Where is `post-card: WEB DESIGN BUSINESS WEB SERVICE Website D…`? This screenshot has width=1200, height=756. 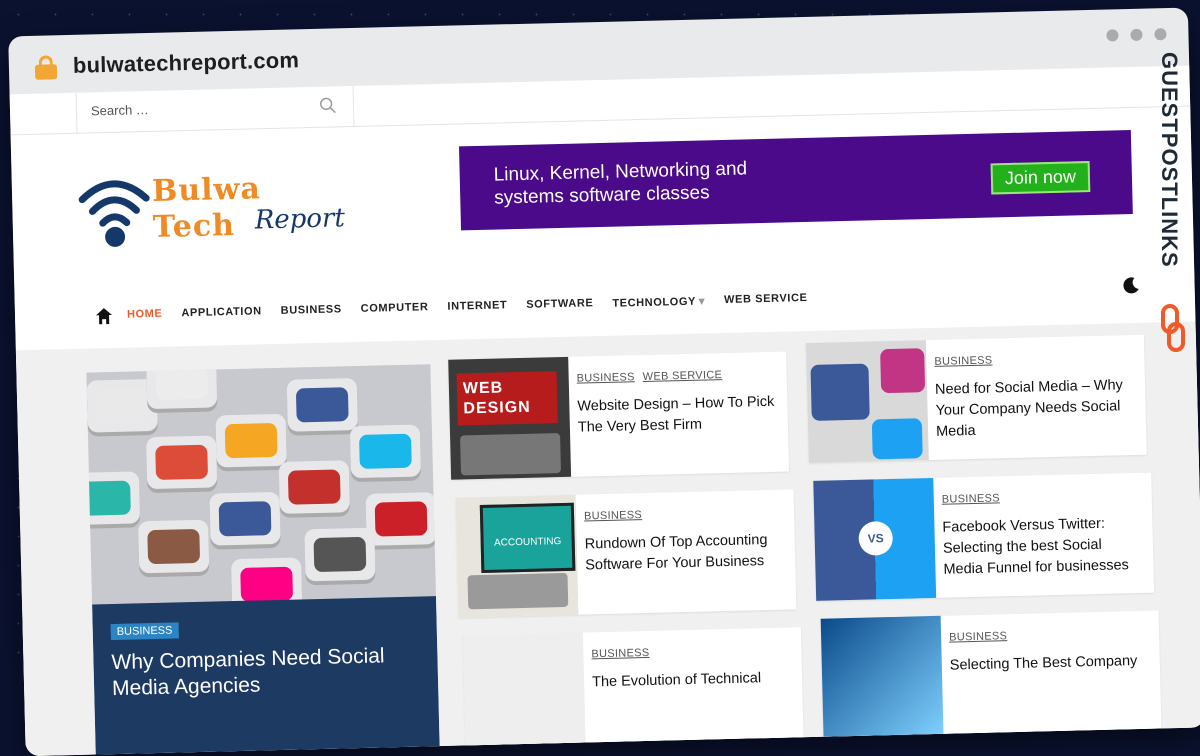 post-card: WEB DESIGN BUSINESS WEB SERVICE Website D… is located at coordinates (619, 415).